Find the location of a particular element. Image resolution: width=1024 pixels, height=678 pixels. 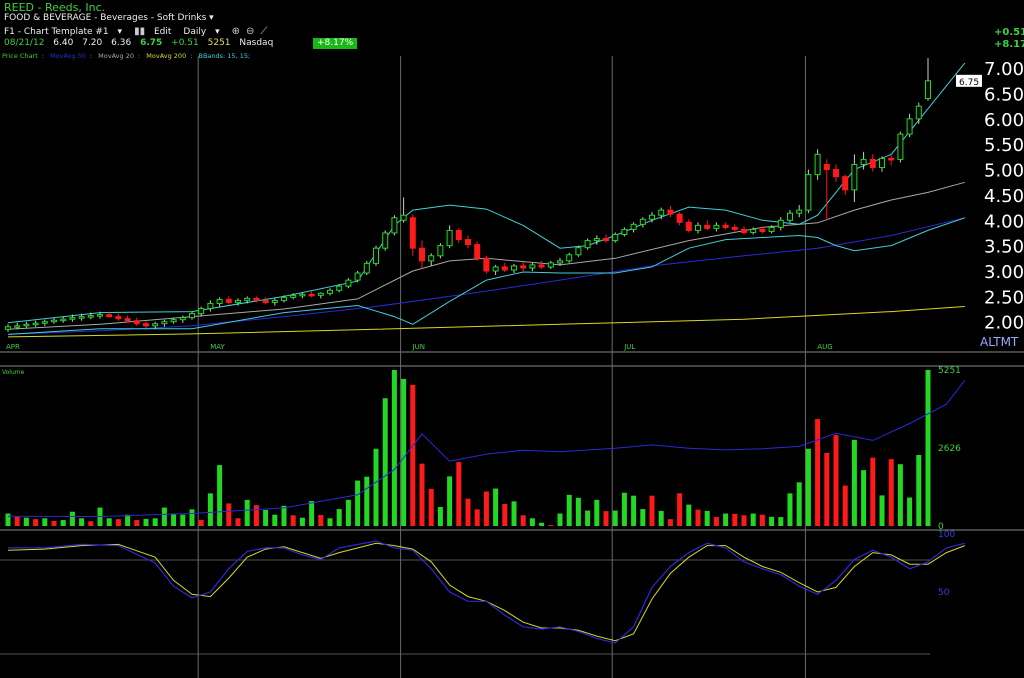

x-axis-label: JUL is located at coordinates (629, 347).